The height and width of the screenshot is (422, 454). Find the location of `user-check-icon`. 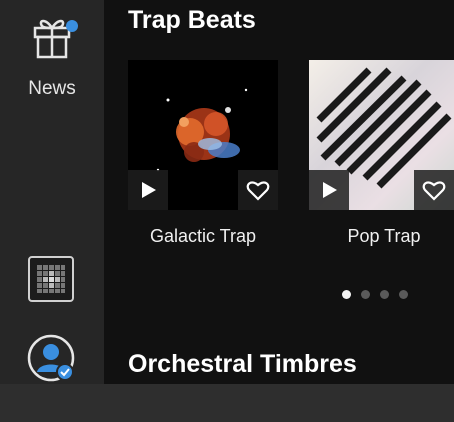

user-check-icon is located at coordinates (51, 358).